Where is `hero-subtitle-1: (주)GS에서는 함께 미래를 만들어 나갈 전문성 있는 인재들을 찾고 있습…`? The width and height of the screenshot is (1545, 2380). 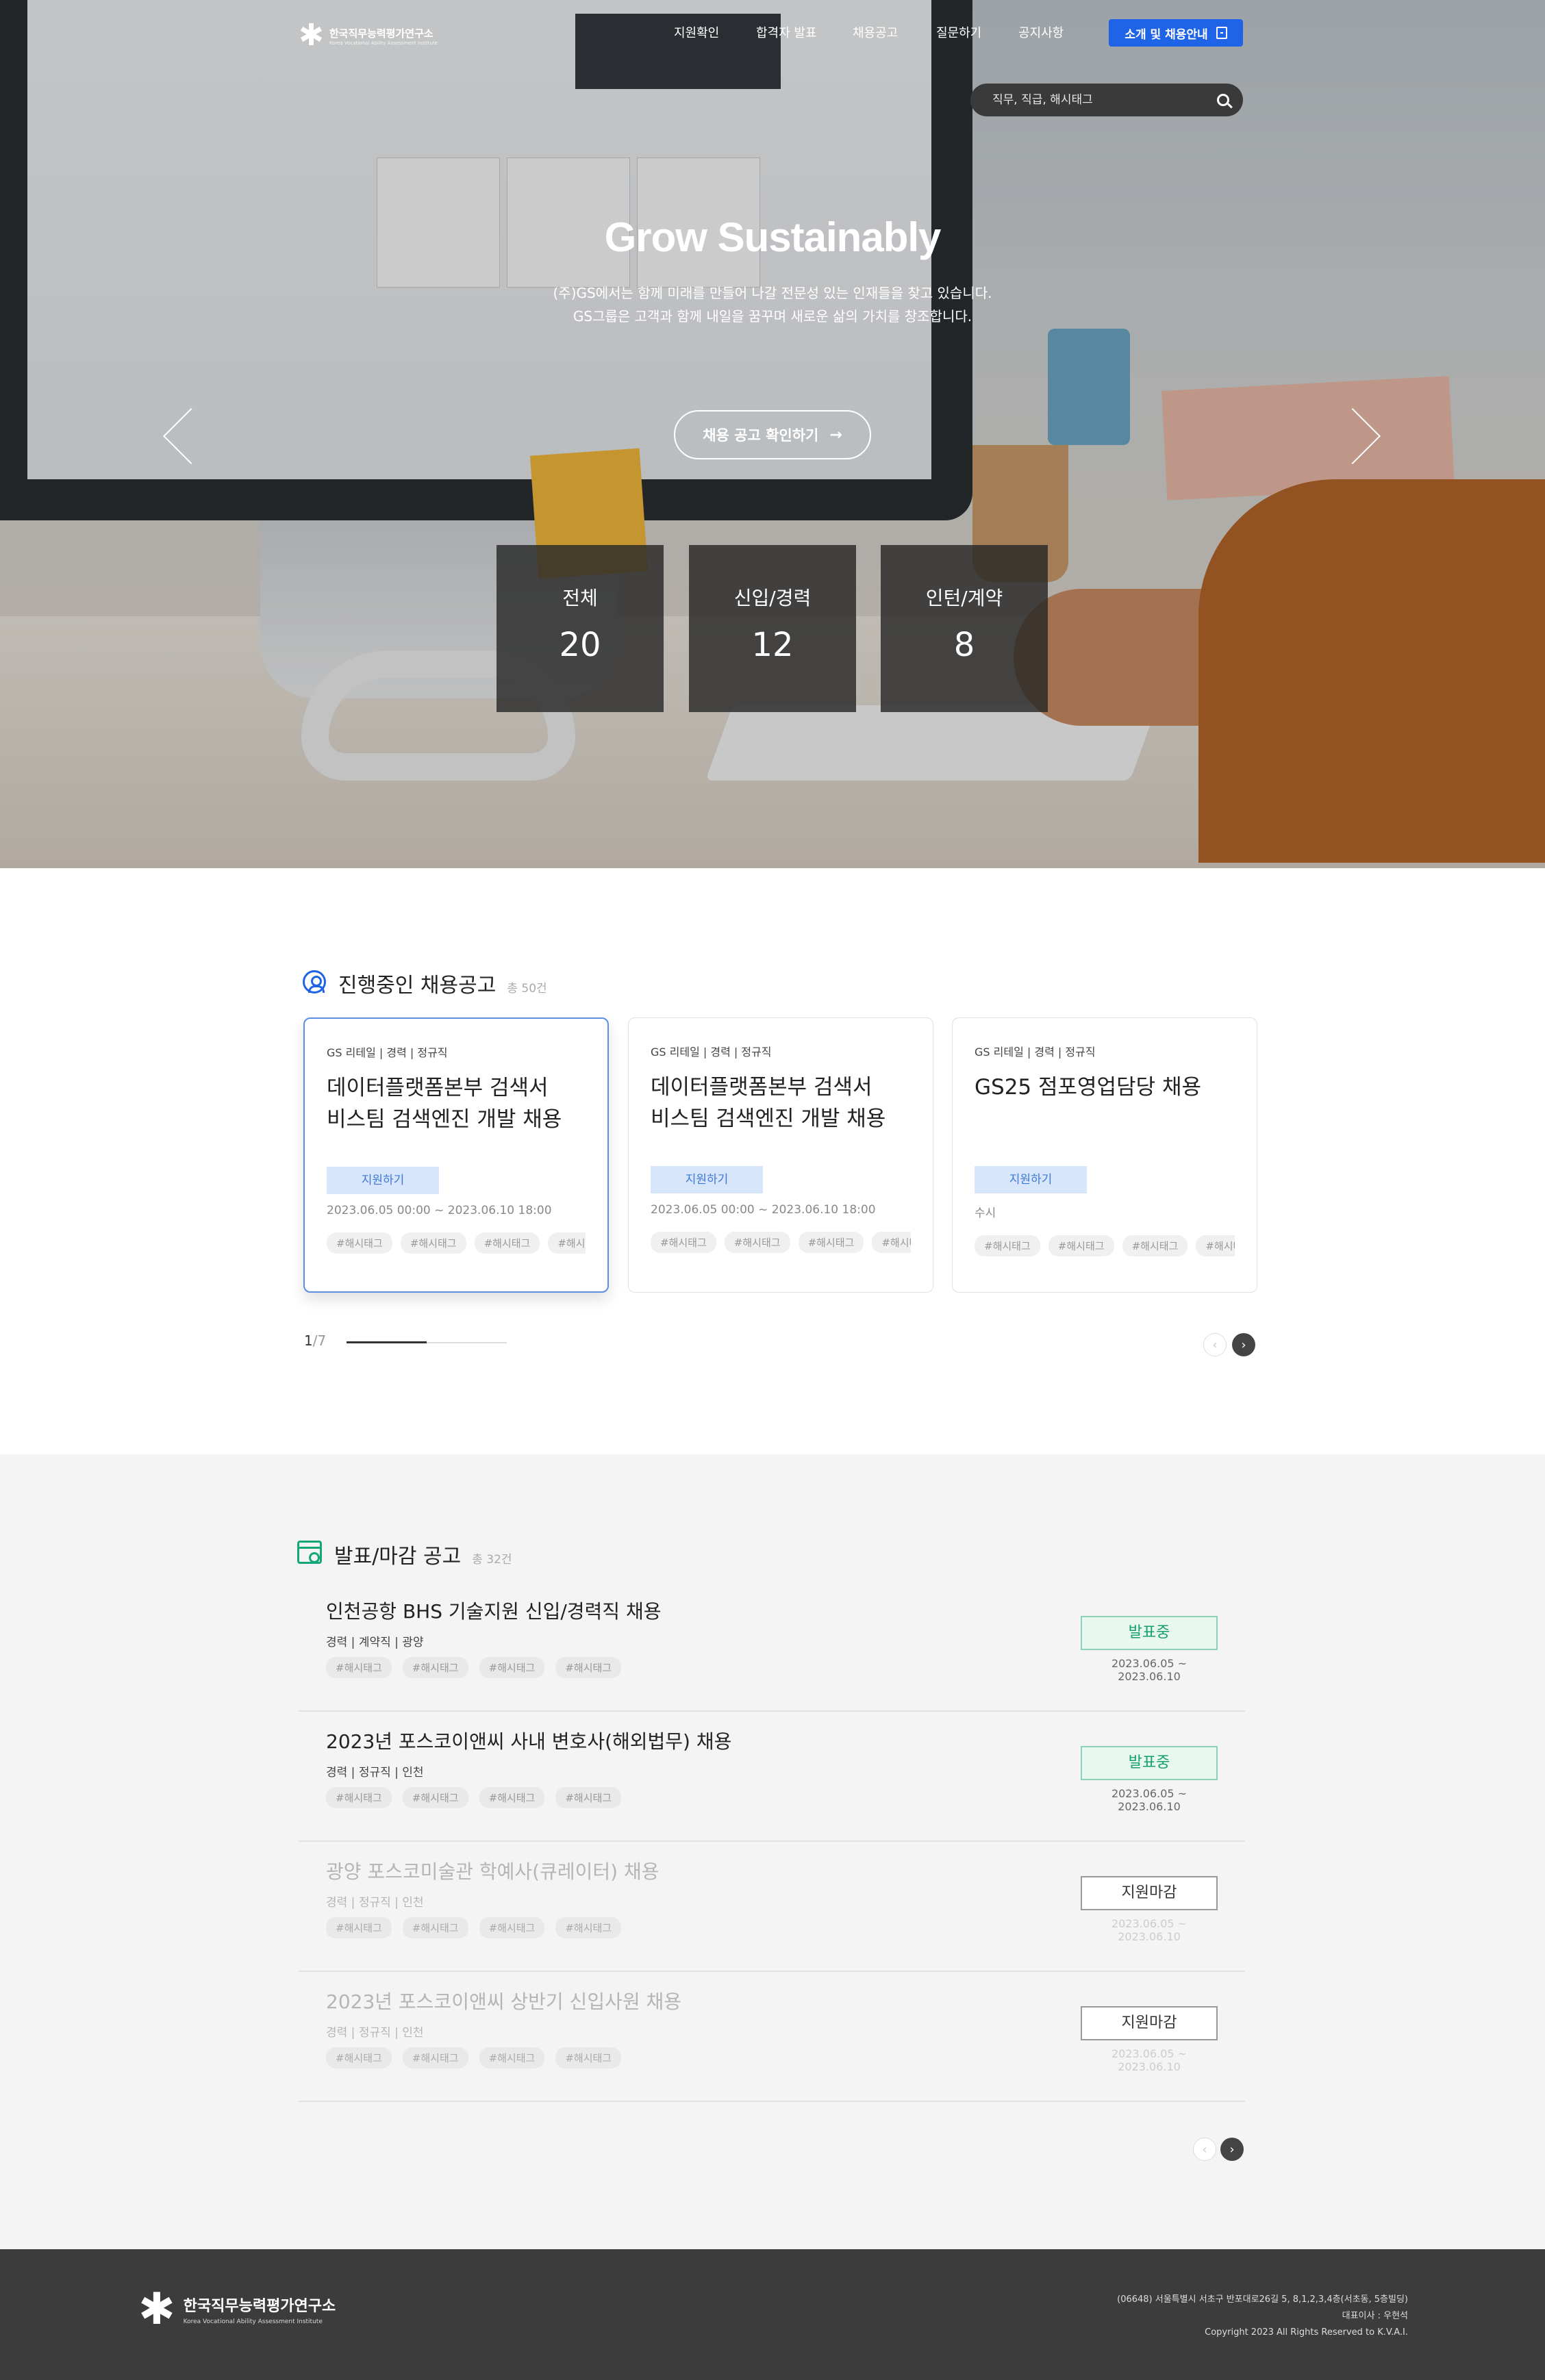 hero-subtitle-1: (주)GS에서는 함께 미래를 만들어 나갈 전문성 있는 인재들을 찾고 있습… is located at coordinates (772, 293).